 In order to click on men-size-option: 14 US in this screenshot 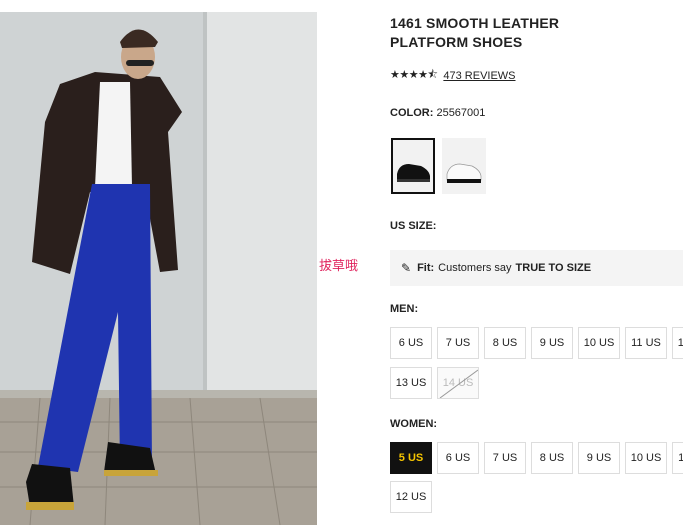, I will do `click(458, 383)`.